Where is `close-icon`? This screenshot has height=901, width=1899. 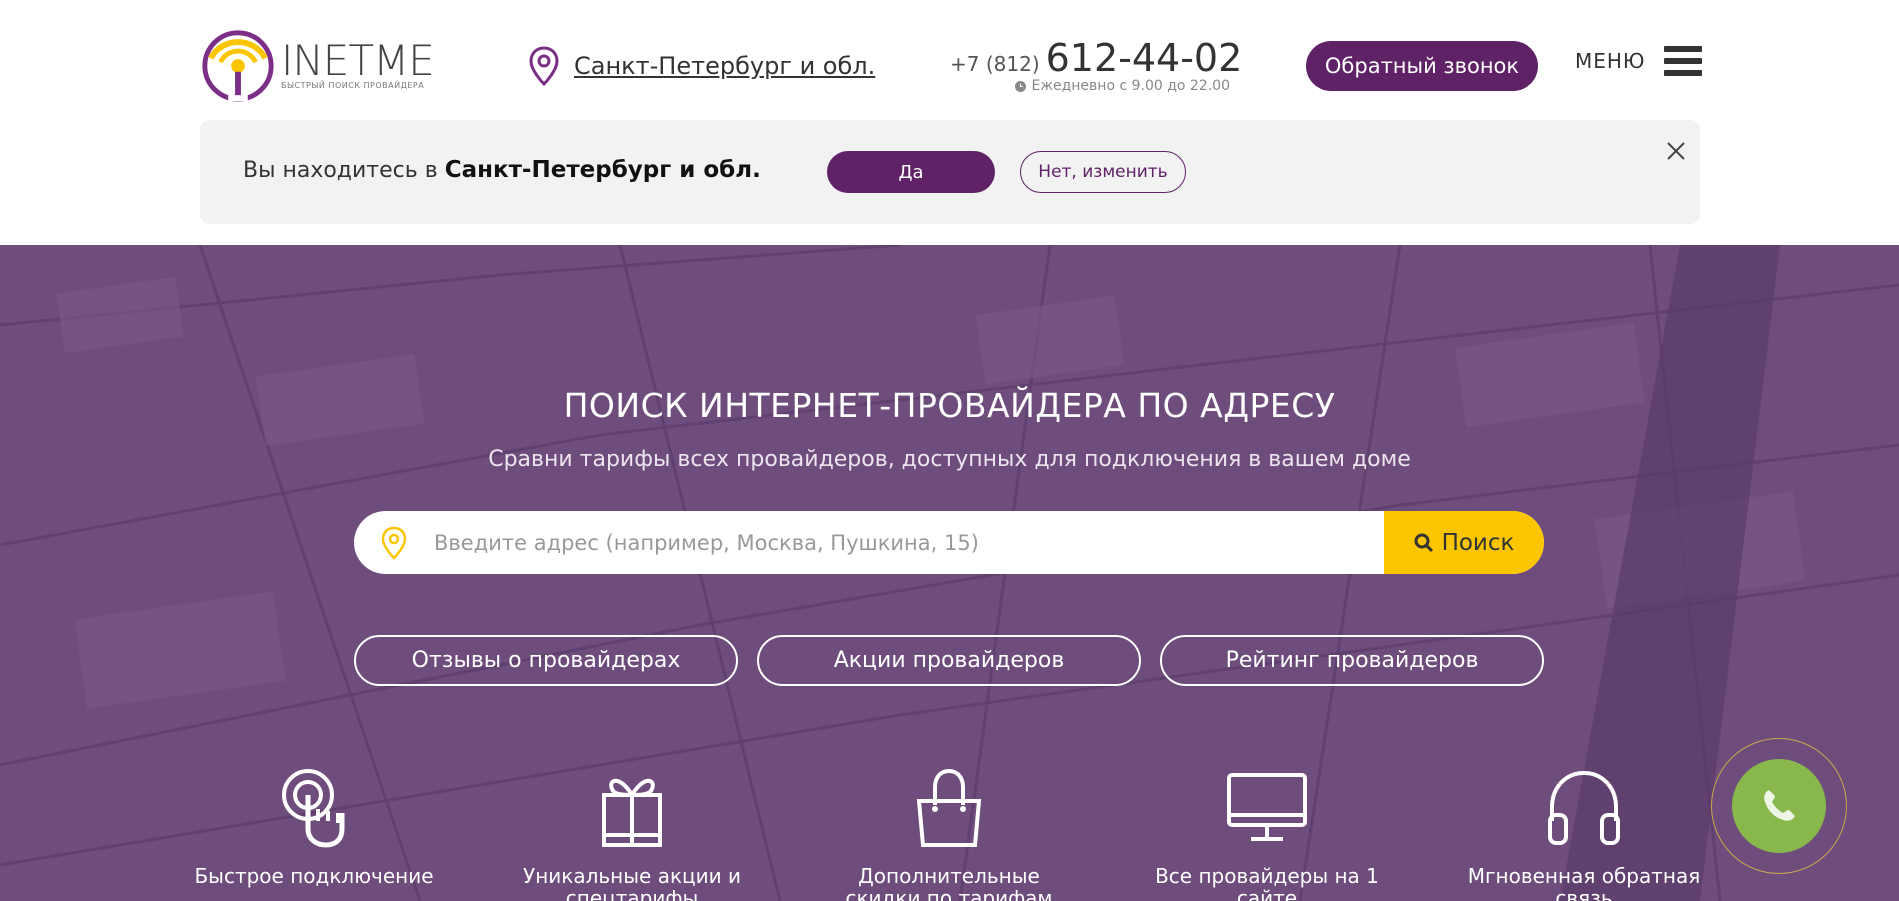
close-icon is located at coordinates (1676, 151).